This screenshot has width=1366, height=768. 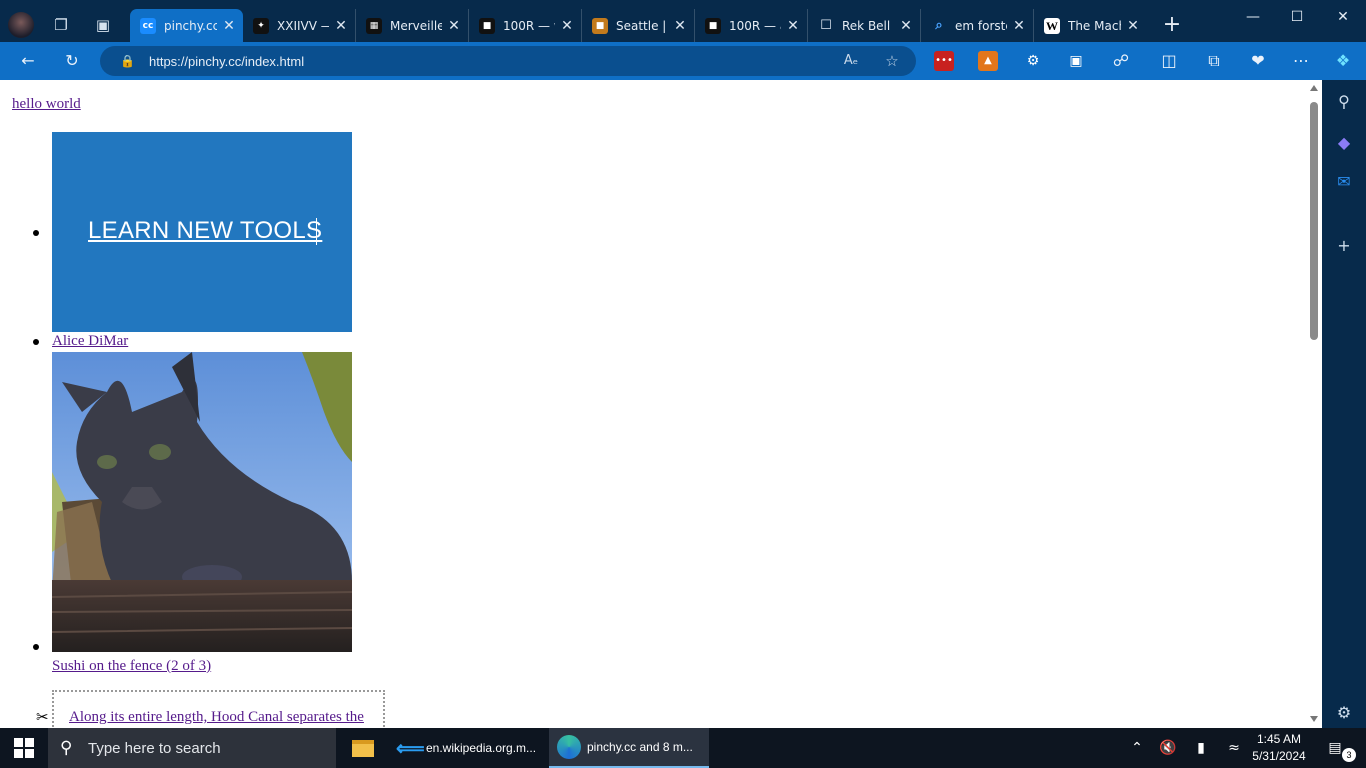 I want to click on tab-seattle: ■ Seattle | P ✕, so click(x=638, y=25).